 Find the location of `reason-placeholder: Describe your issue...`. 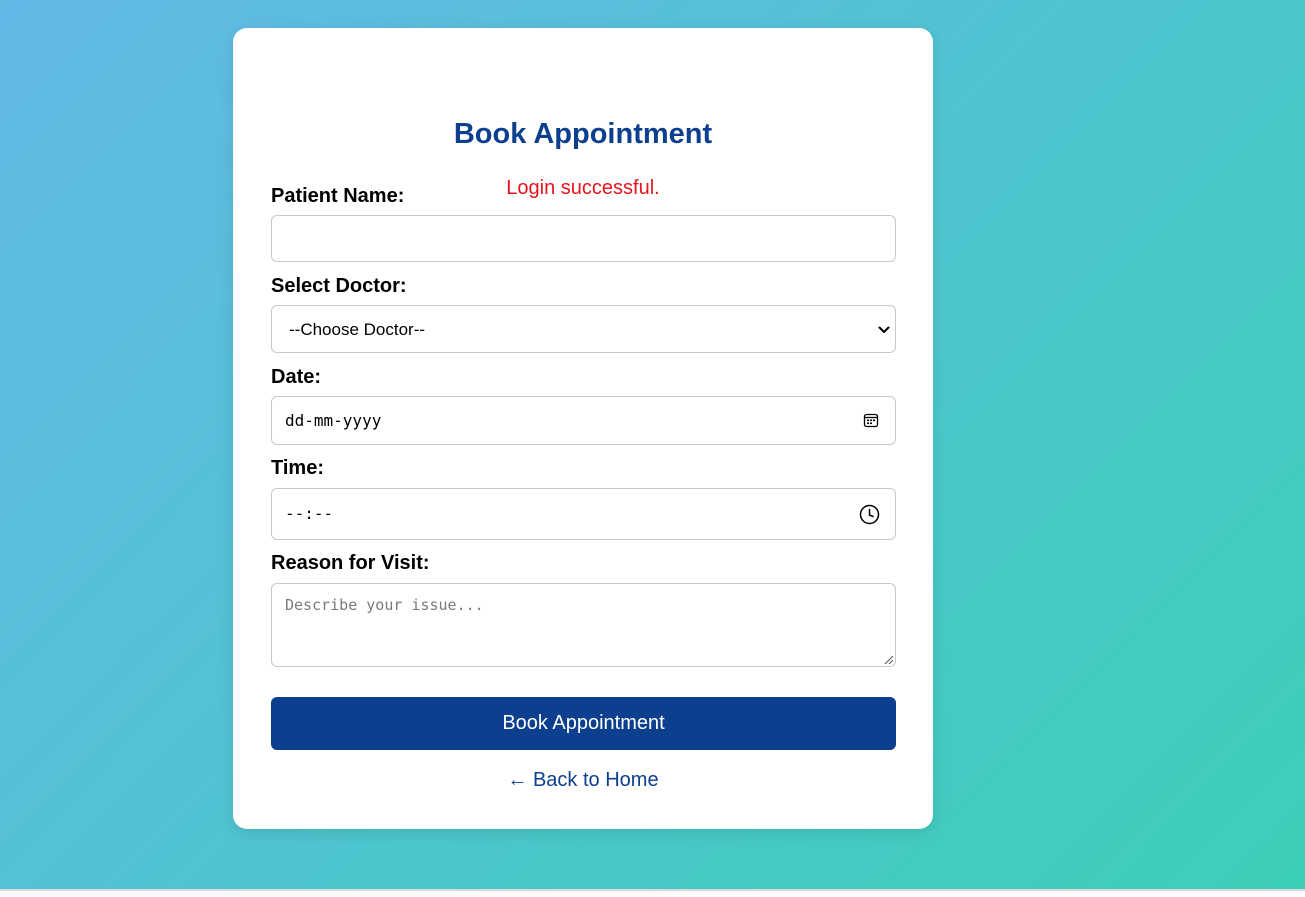

reason-placeholder: Describe your issue... is located at coordinates (384, 605).